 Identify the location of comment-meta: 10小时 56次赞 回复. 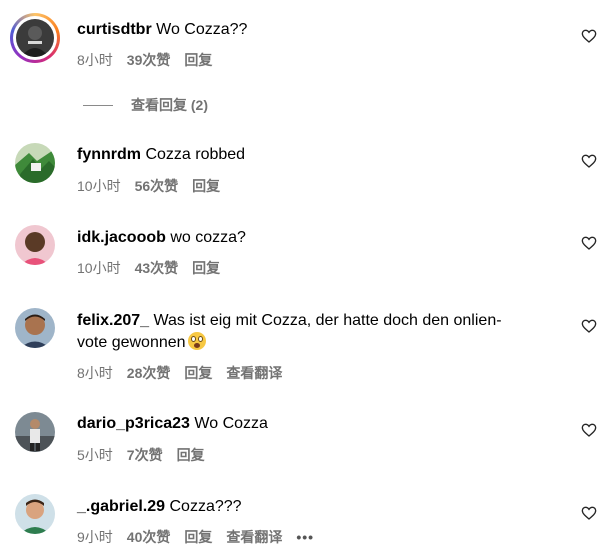
(148, 186).